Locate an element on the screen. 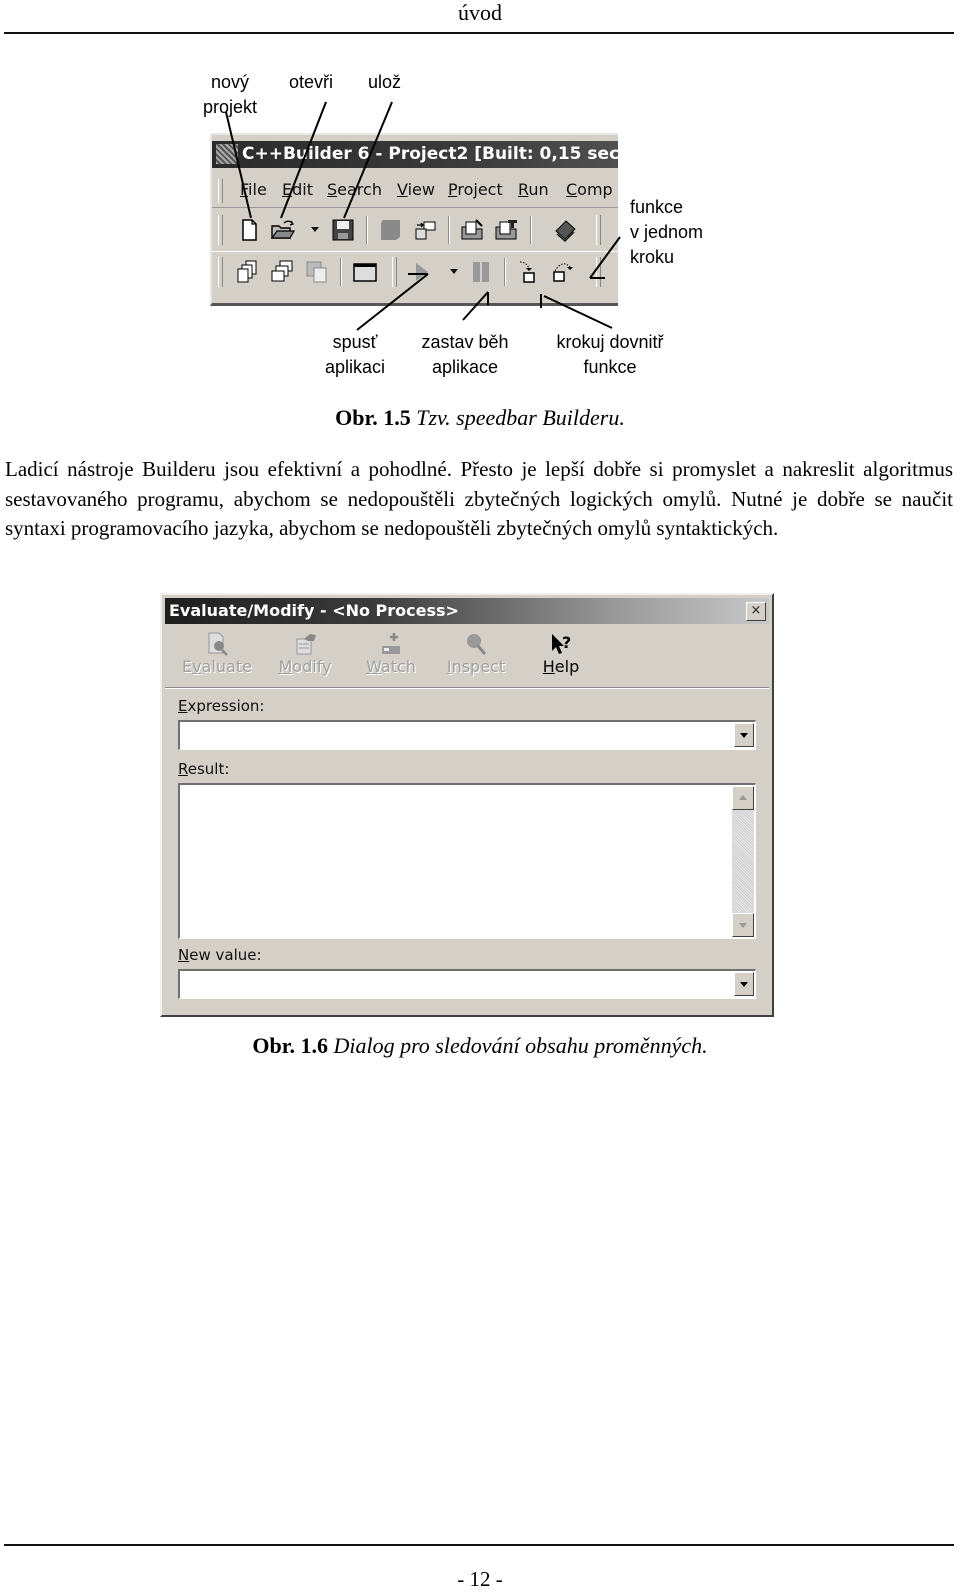  result-textarea is located at coordinates (467, 861).